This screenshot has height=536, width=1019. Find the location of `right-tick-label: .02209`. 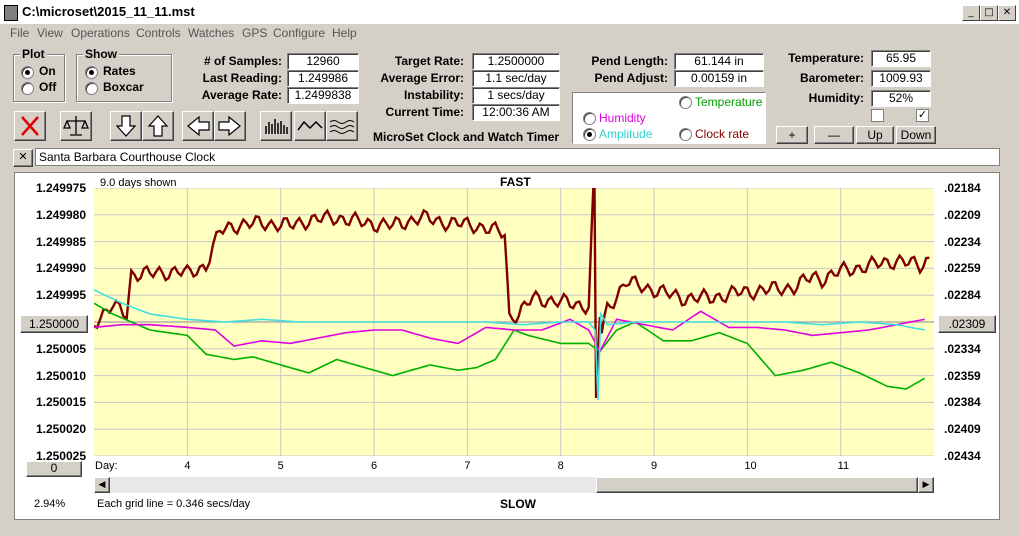

right-tick-label: .02209 is located at coordinates (962, 214).